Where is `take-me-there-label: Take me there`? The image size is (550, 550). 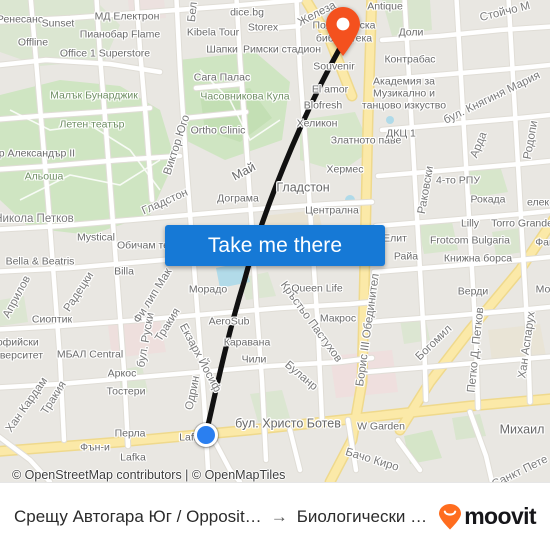 take-me-there-label: Take me there is located at coordinates (275, 245).